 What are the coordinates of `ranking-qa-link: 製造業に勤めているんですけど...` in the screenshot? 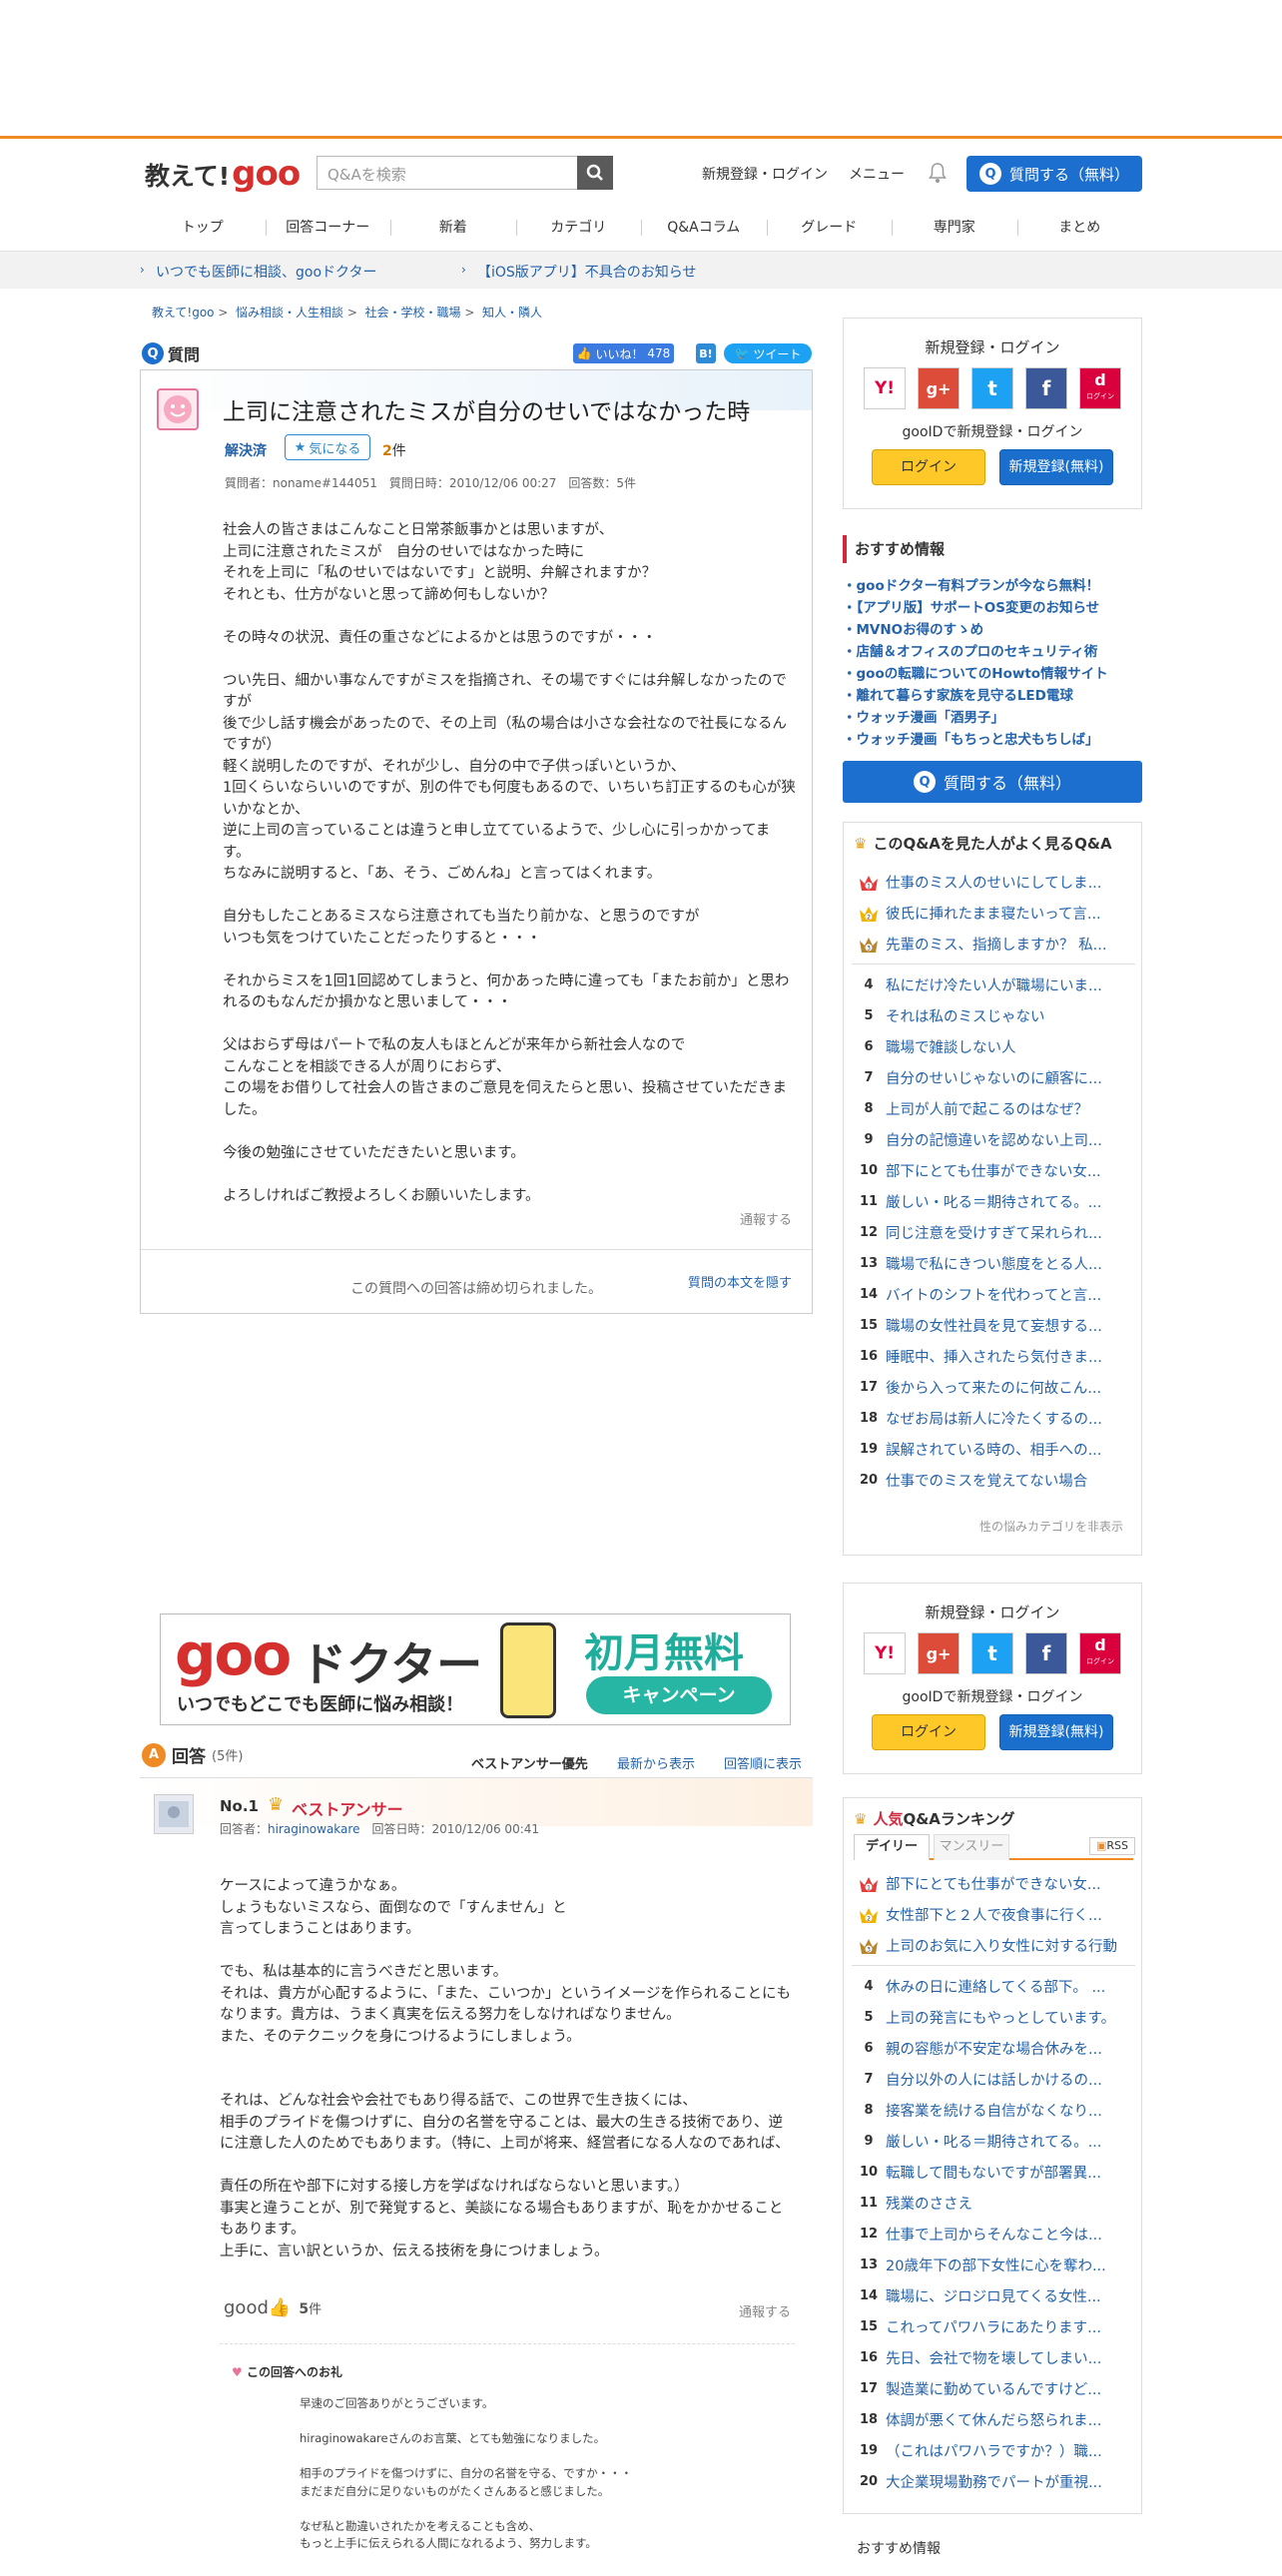 It's located at (1009, 2388).